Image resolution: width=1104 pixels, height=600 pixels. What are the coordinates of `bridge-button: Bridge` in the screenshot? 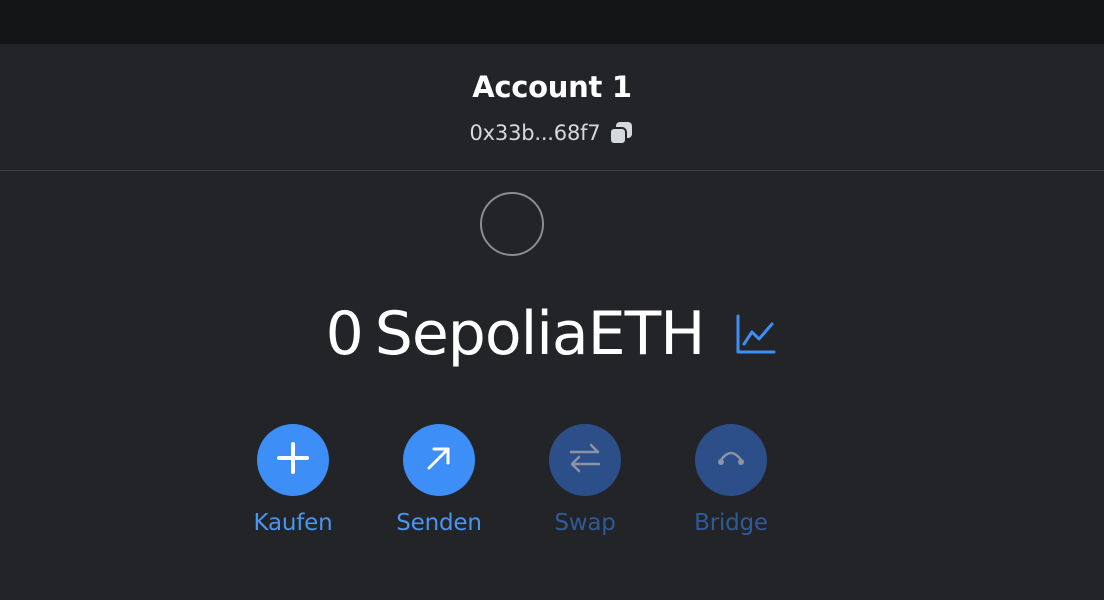 It's located at (731, 480).